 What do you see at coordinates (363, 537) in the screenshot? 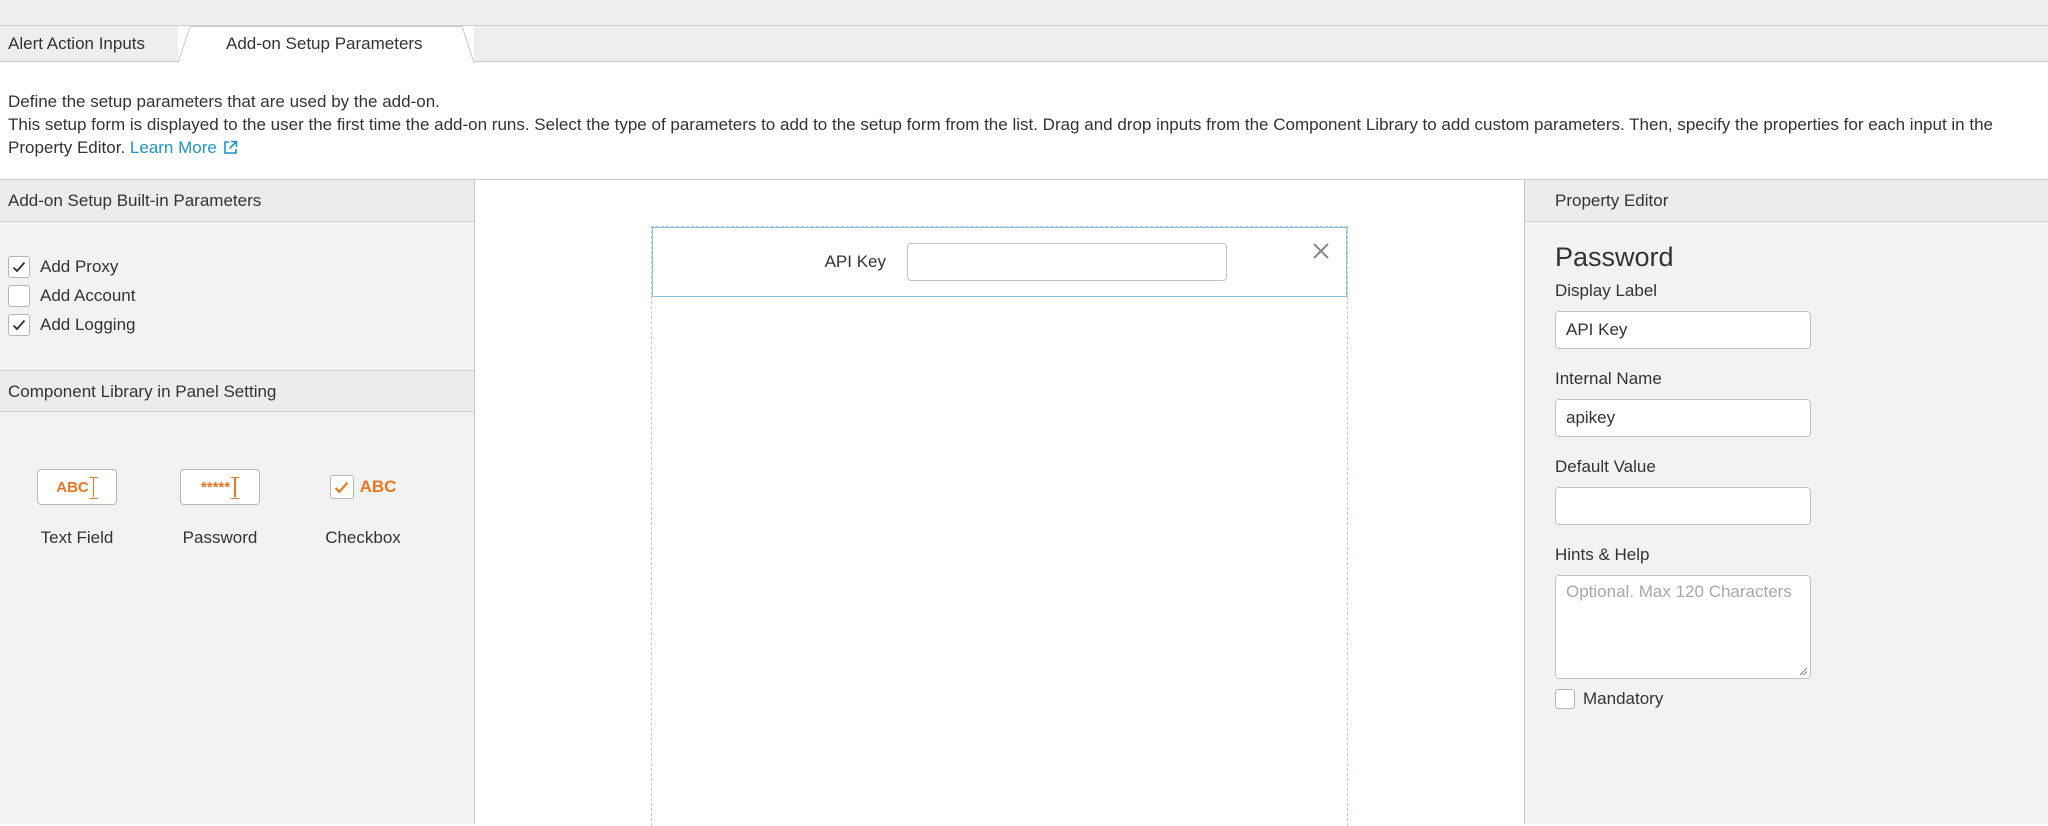
I see `component-name: Checkbox` at bounding box center [363, 537].